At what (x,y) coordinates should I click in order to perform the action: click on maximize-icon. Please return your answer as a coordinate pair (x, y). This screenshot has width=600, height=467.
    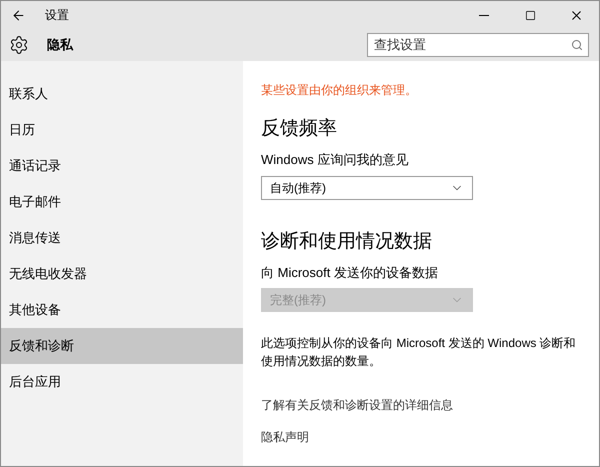
    Looking at the image, I should click on (530, 15).